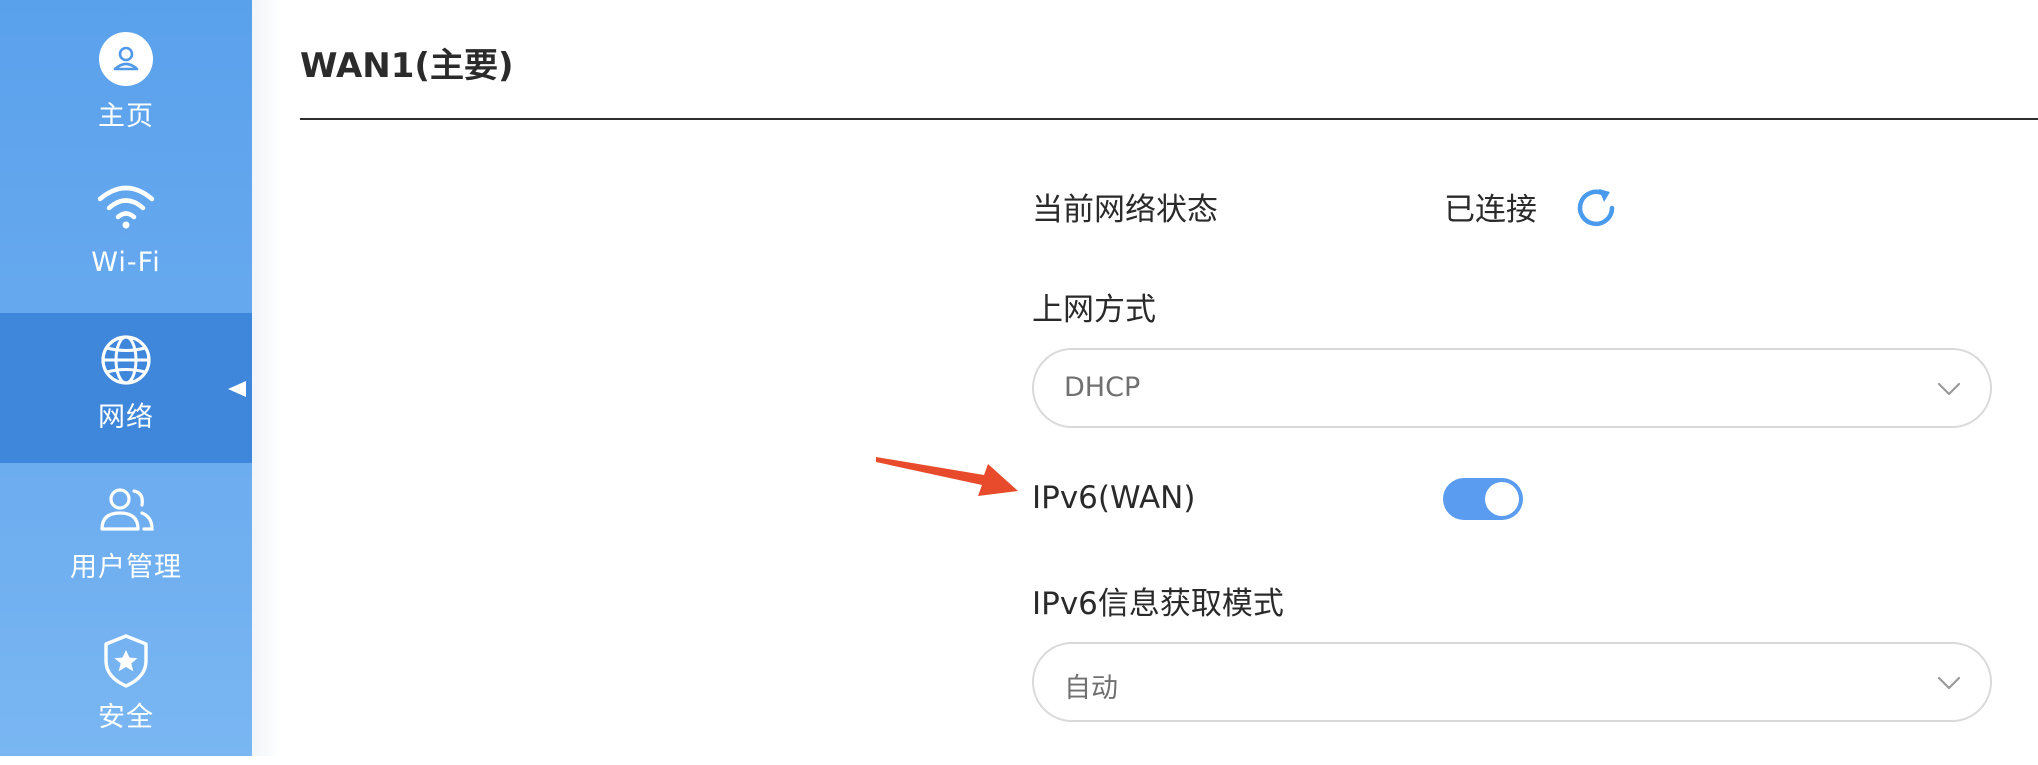  I want to click on ipv6-wan-label: IPv6(WAN), so click(1114, 498).